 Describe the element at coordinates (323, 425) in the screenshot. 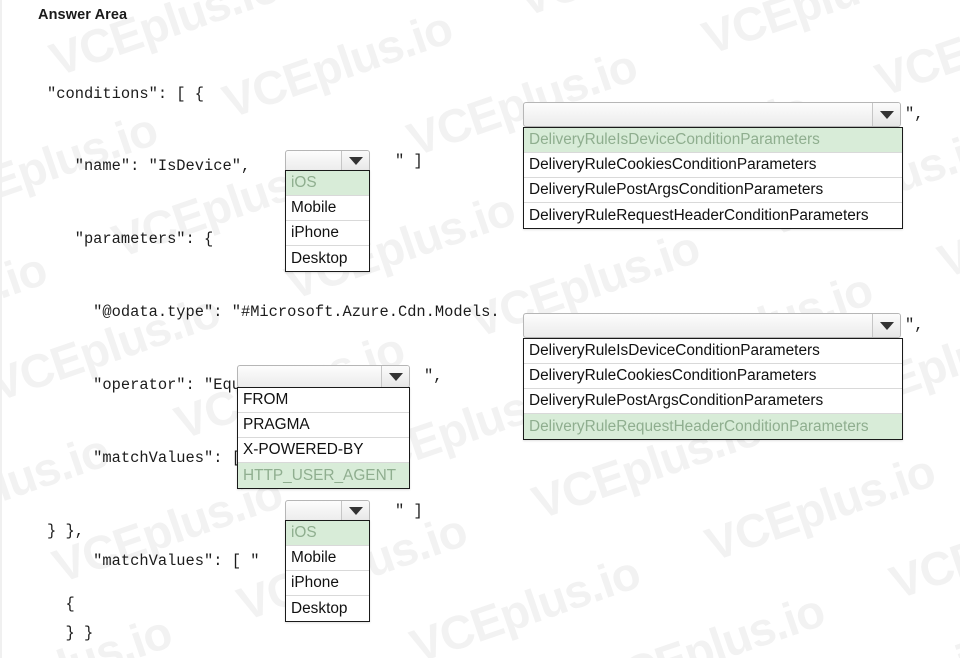

I see `list-item: PRAGMA` at that location.